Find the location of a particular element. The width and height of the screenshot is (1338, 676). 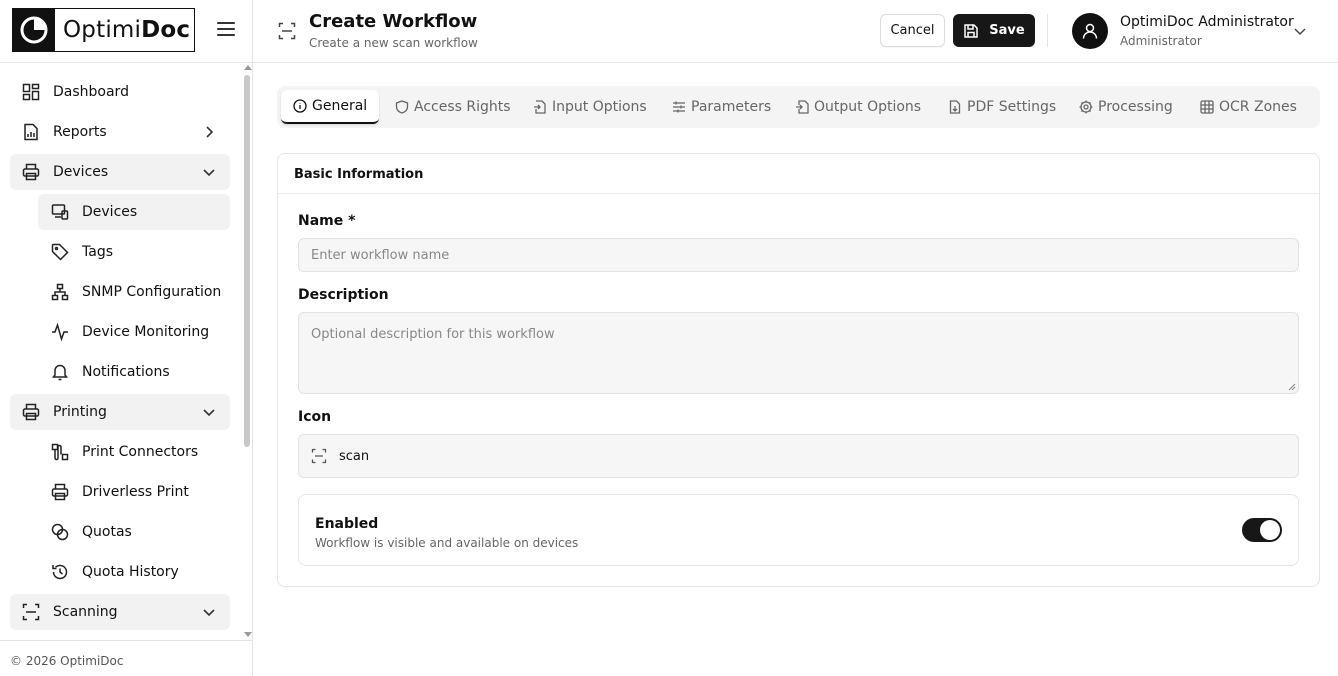

sidebar-item-label: Quotas is located at coordinates (107, 532).